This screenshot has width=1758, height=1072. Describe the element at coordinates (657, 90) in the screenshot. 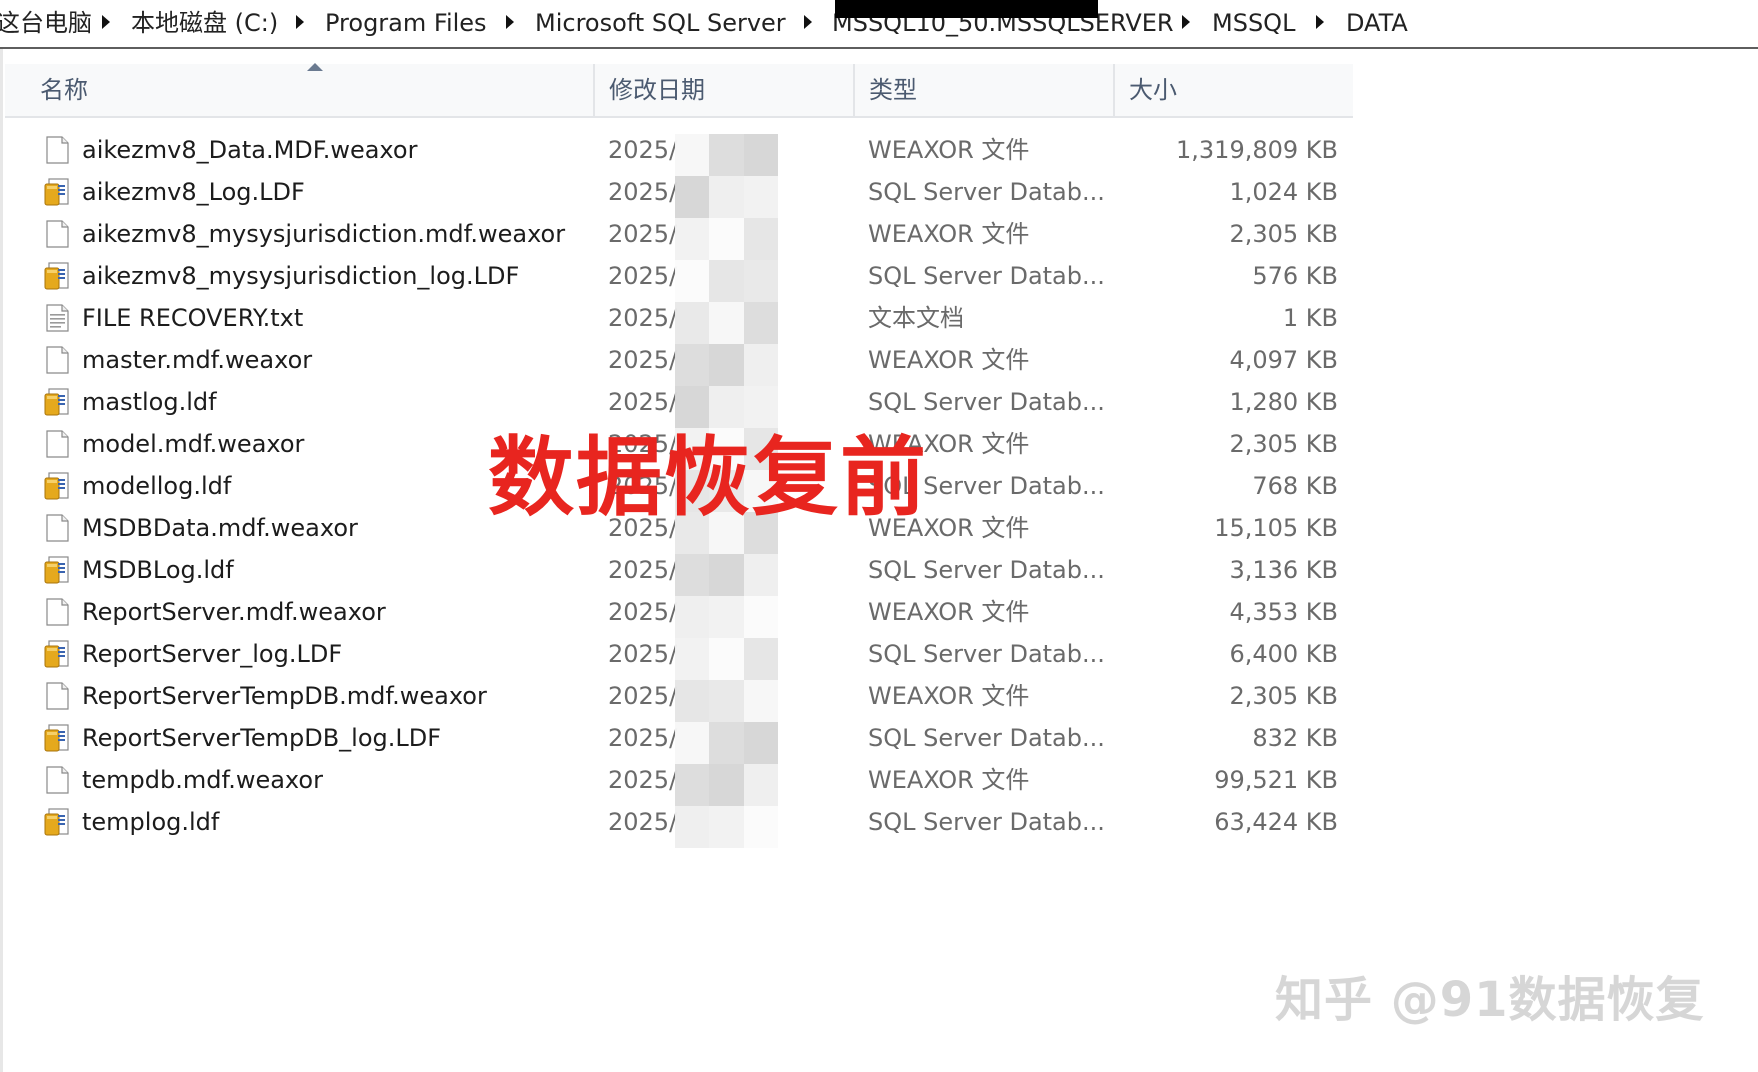

I see `column-header-date-label: 修改日期` at that location.